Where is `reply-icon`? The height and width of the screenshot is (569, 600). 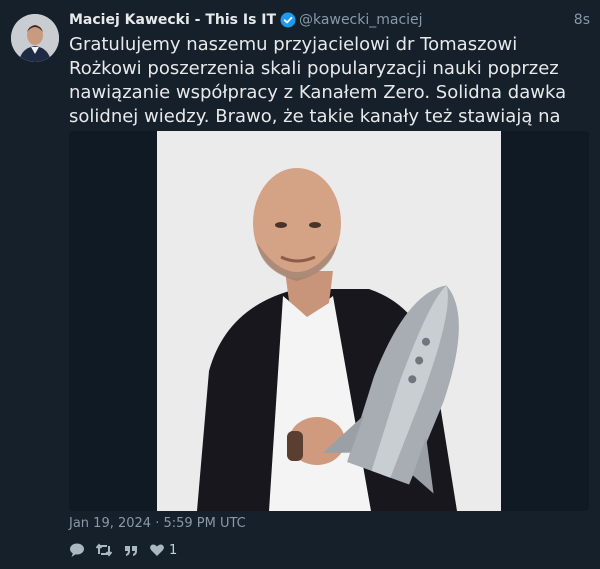
reply-icon is located at coordinates (77, 550).